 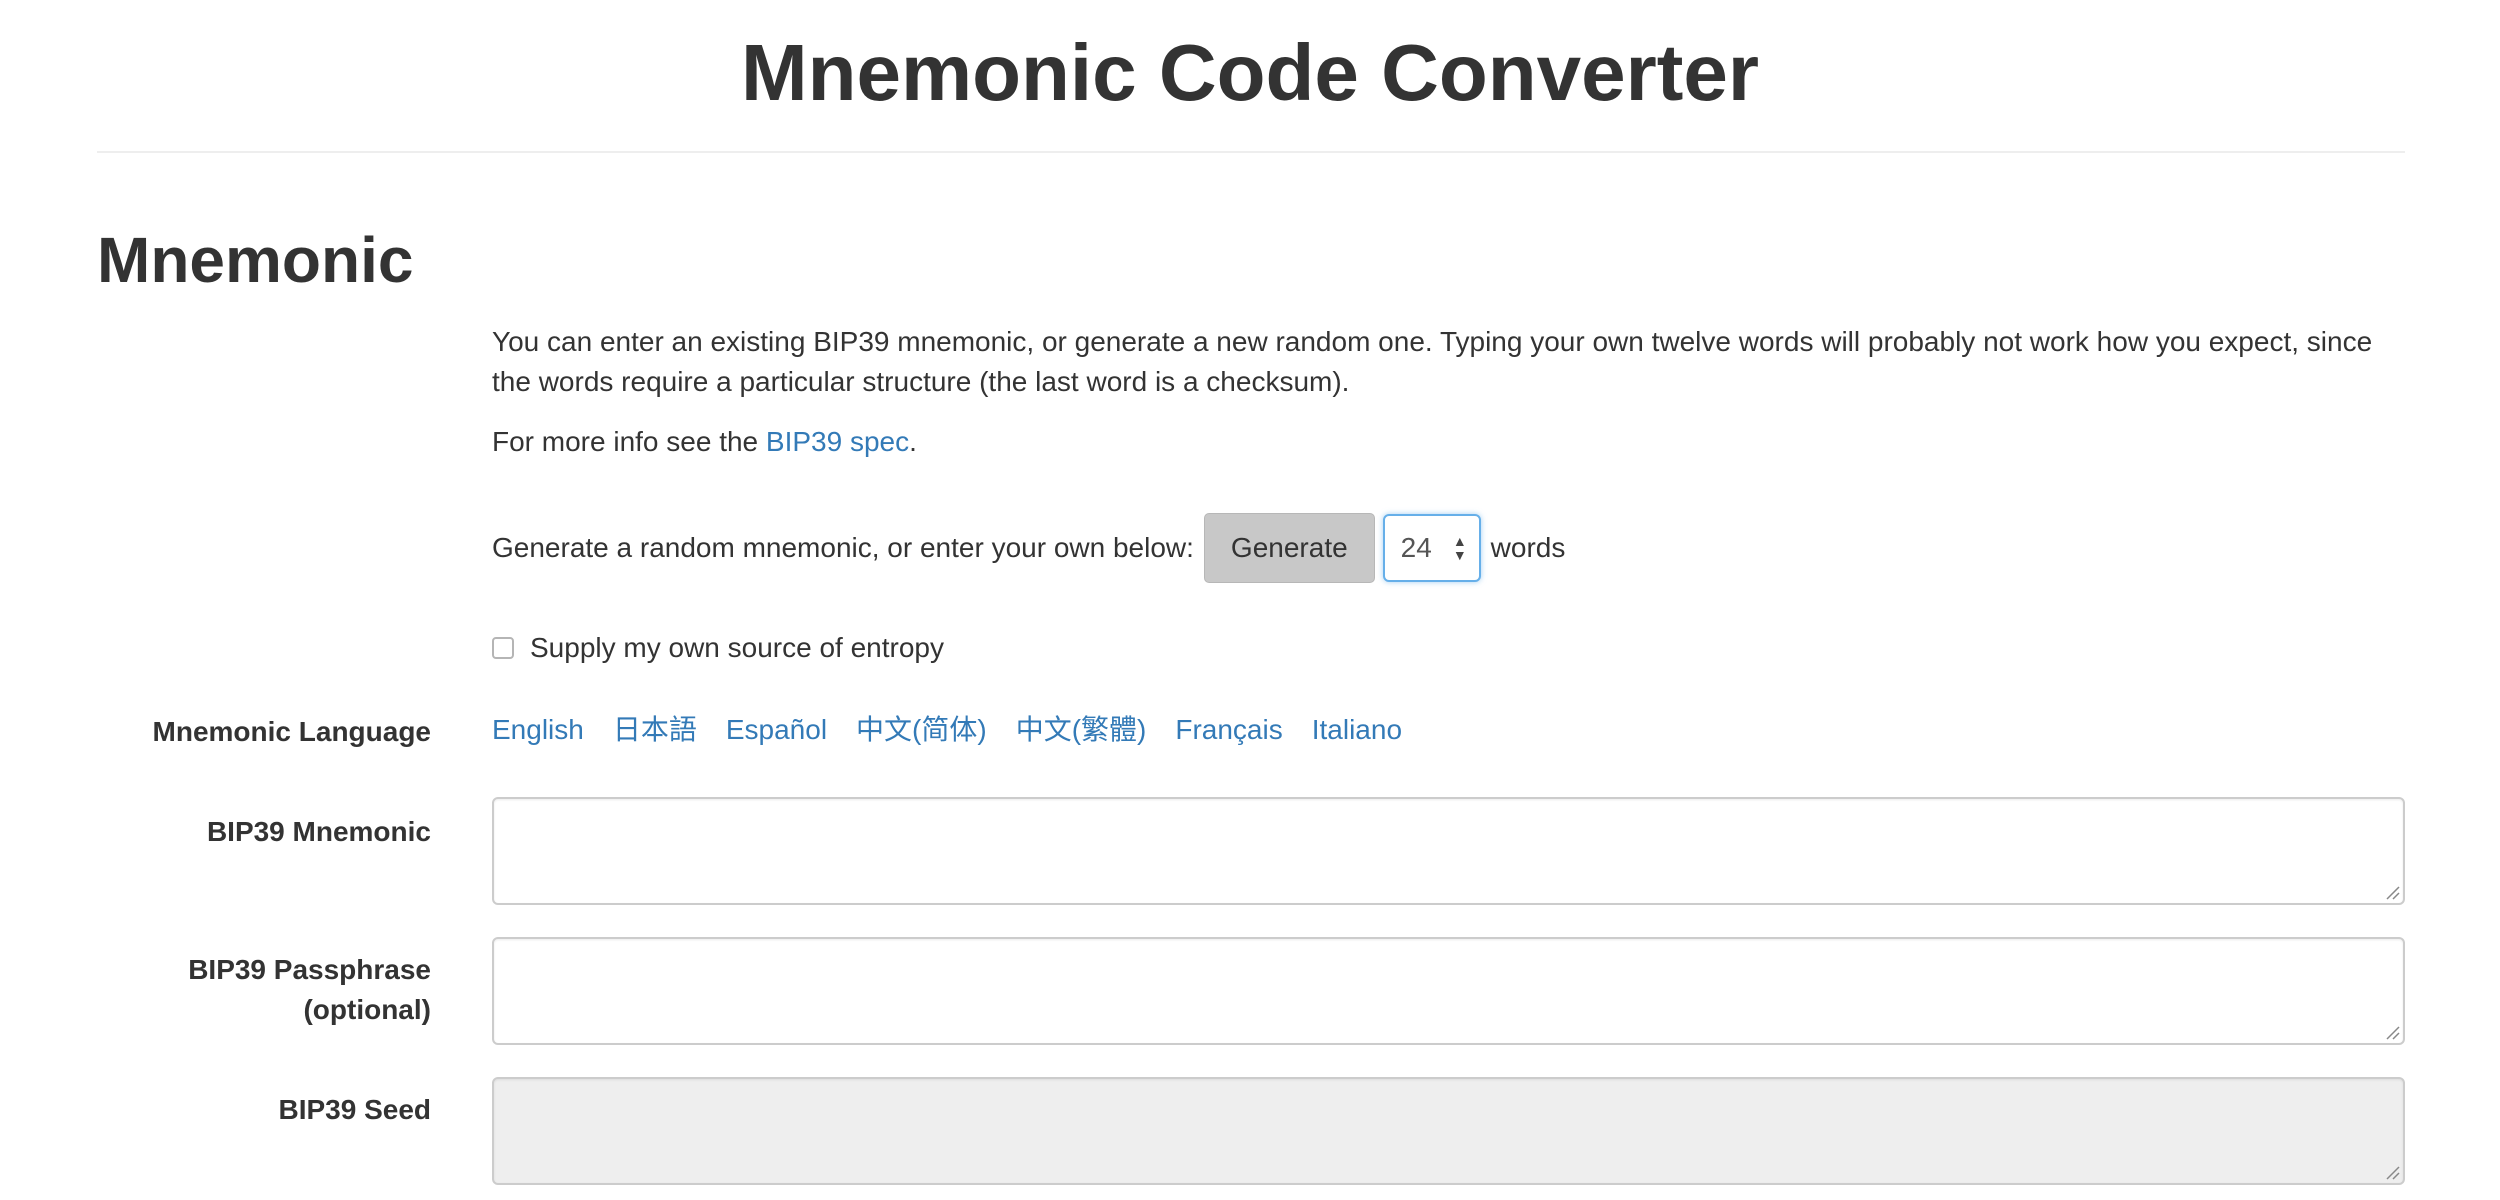 I want to click on more-info-suffix: ., so click(x=913, y=441).